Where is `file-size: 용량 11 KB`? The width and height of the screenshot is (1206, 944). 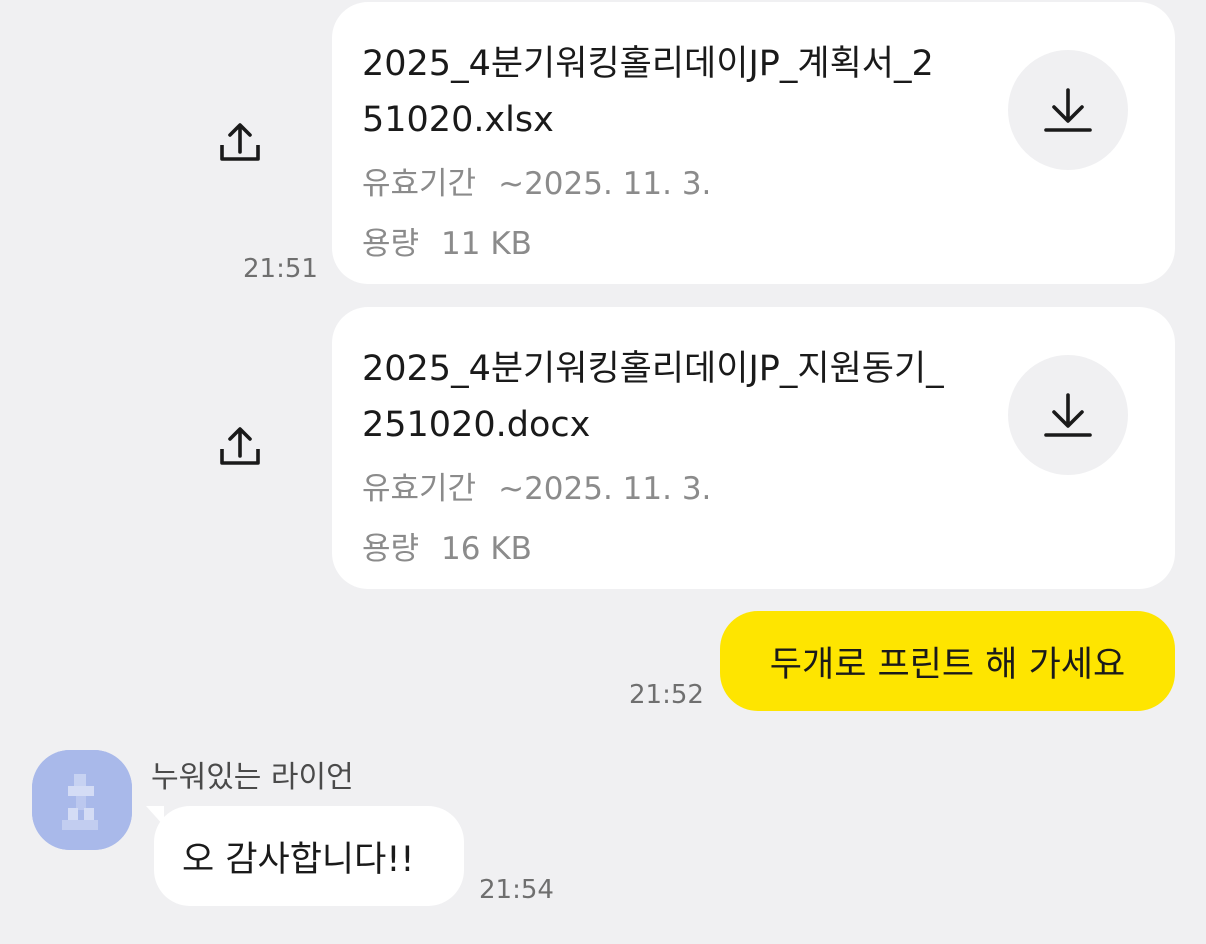
file-size: 용량 11 KB is located at coordinates (447, 240).